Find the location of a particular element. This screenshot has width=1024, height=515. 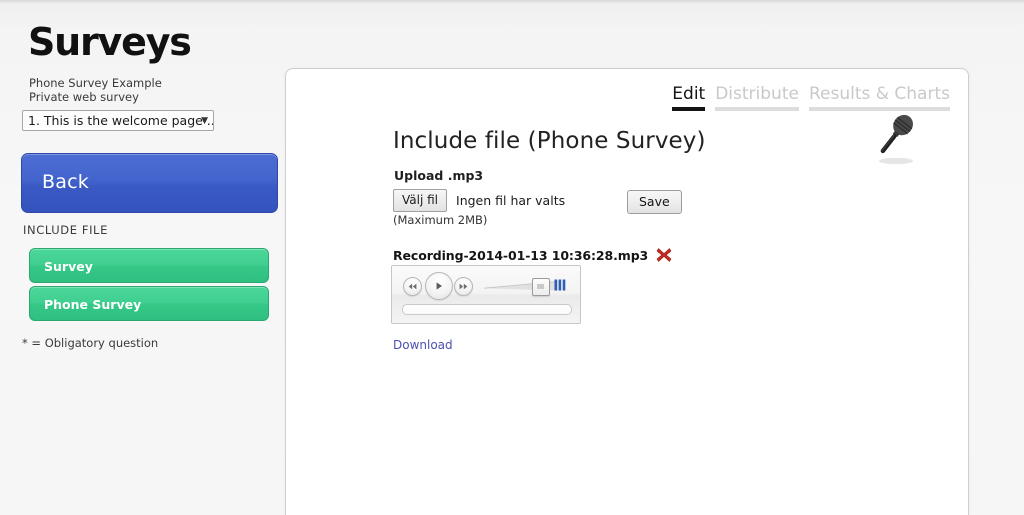

tab-edit: Edit is located at coordinates (689, 99).